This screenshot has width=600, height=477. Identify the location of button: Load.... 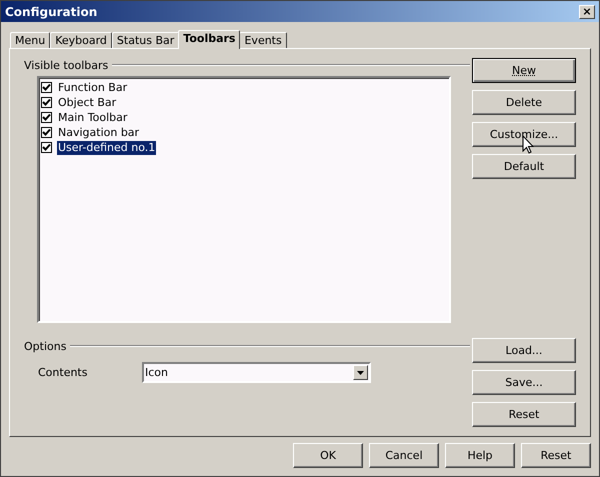
(524, 350).